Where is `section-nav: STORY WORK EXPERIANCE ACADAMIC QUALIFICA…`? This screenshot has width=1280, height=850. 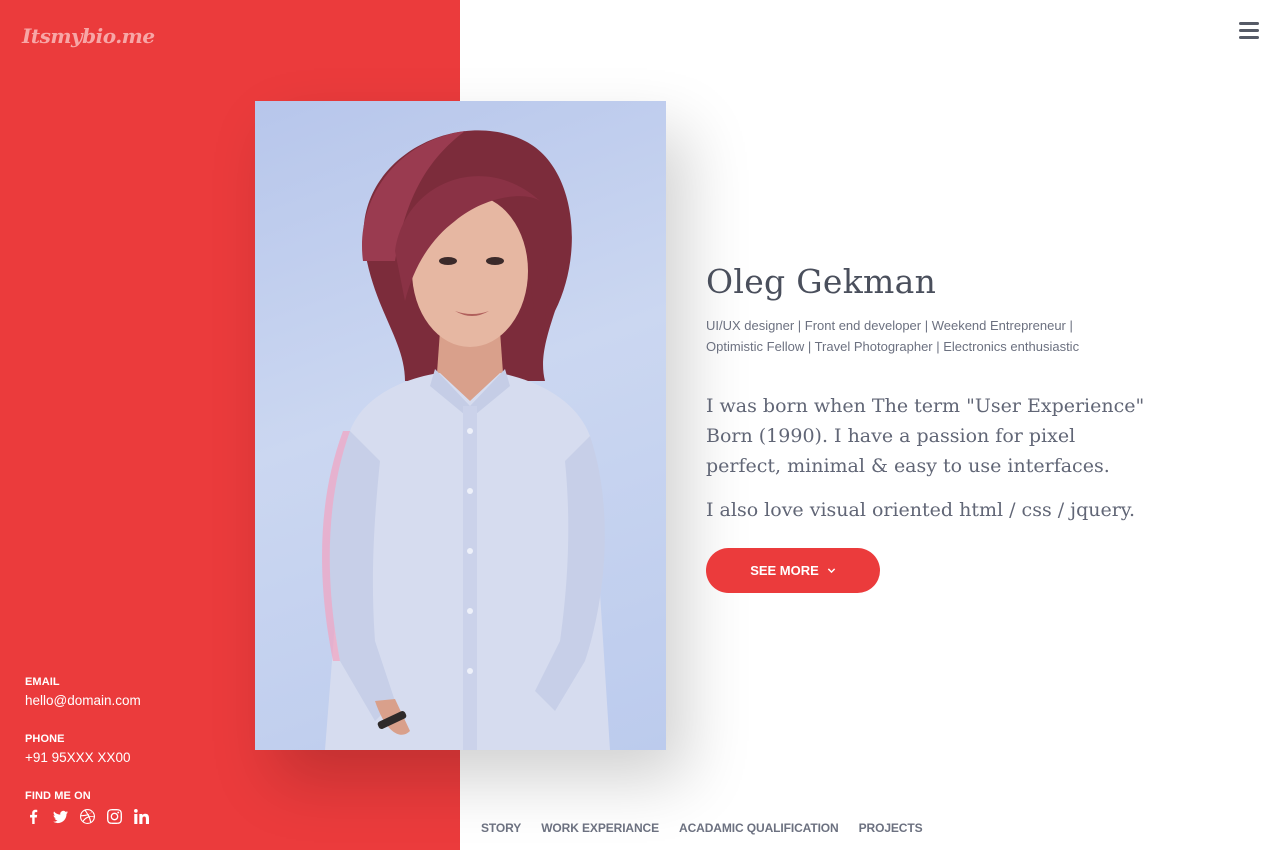
section-nav: STORY WORK EXPERIANCE ACADAMIC QUALIFICA… is located at coordinates (702, 828).